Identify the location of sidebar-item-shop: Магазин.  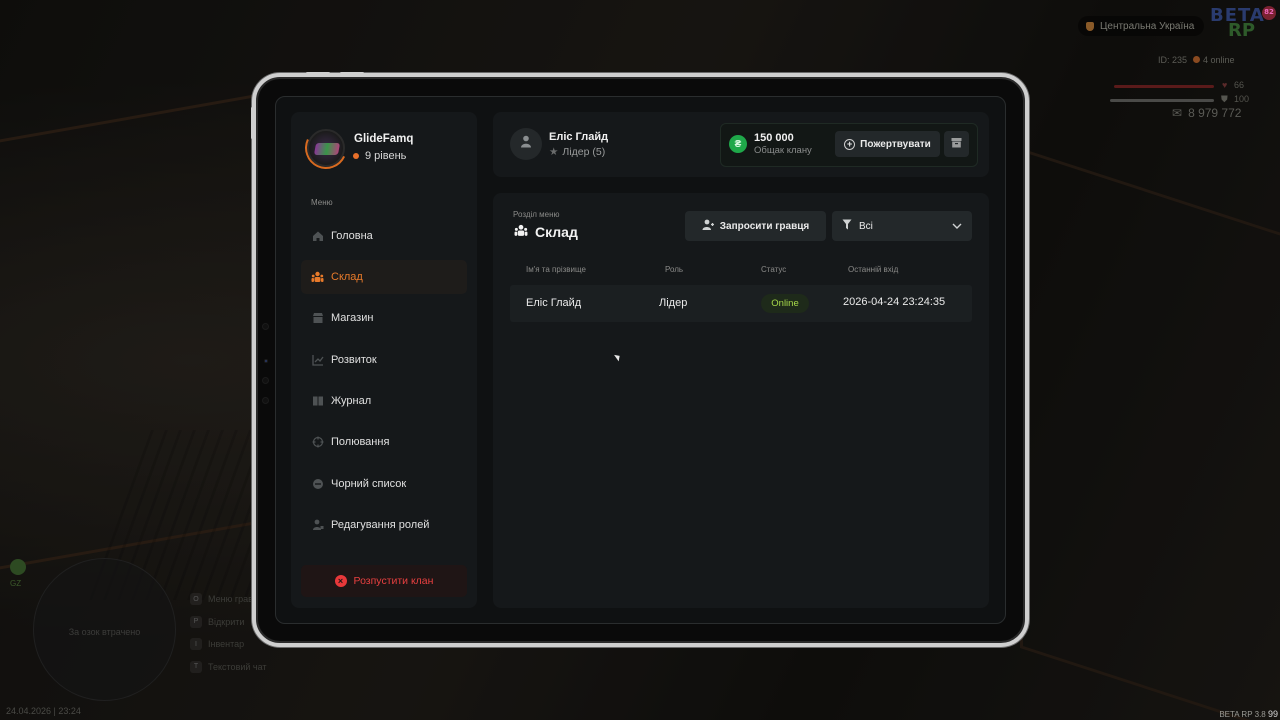
(384, 318).